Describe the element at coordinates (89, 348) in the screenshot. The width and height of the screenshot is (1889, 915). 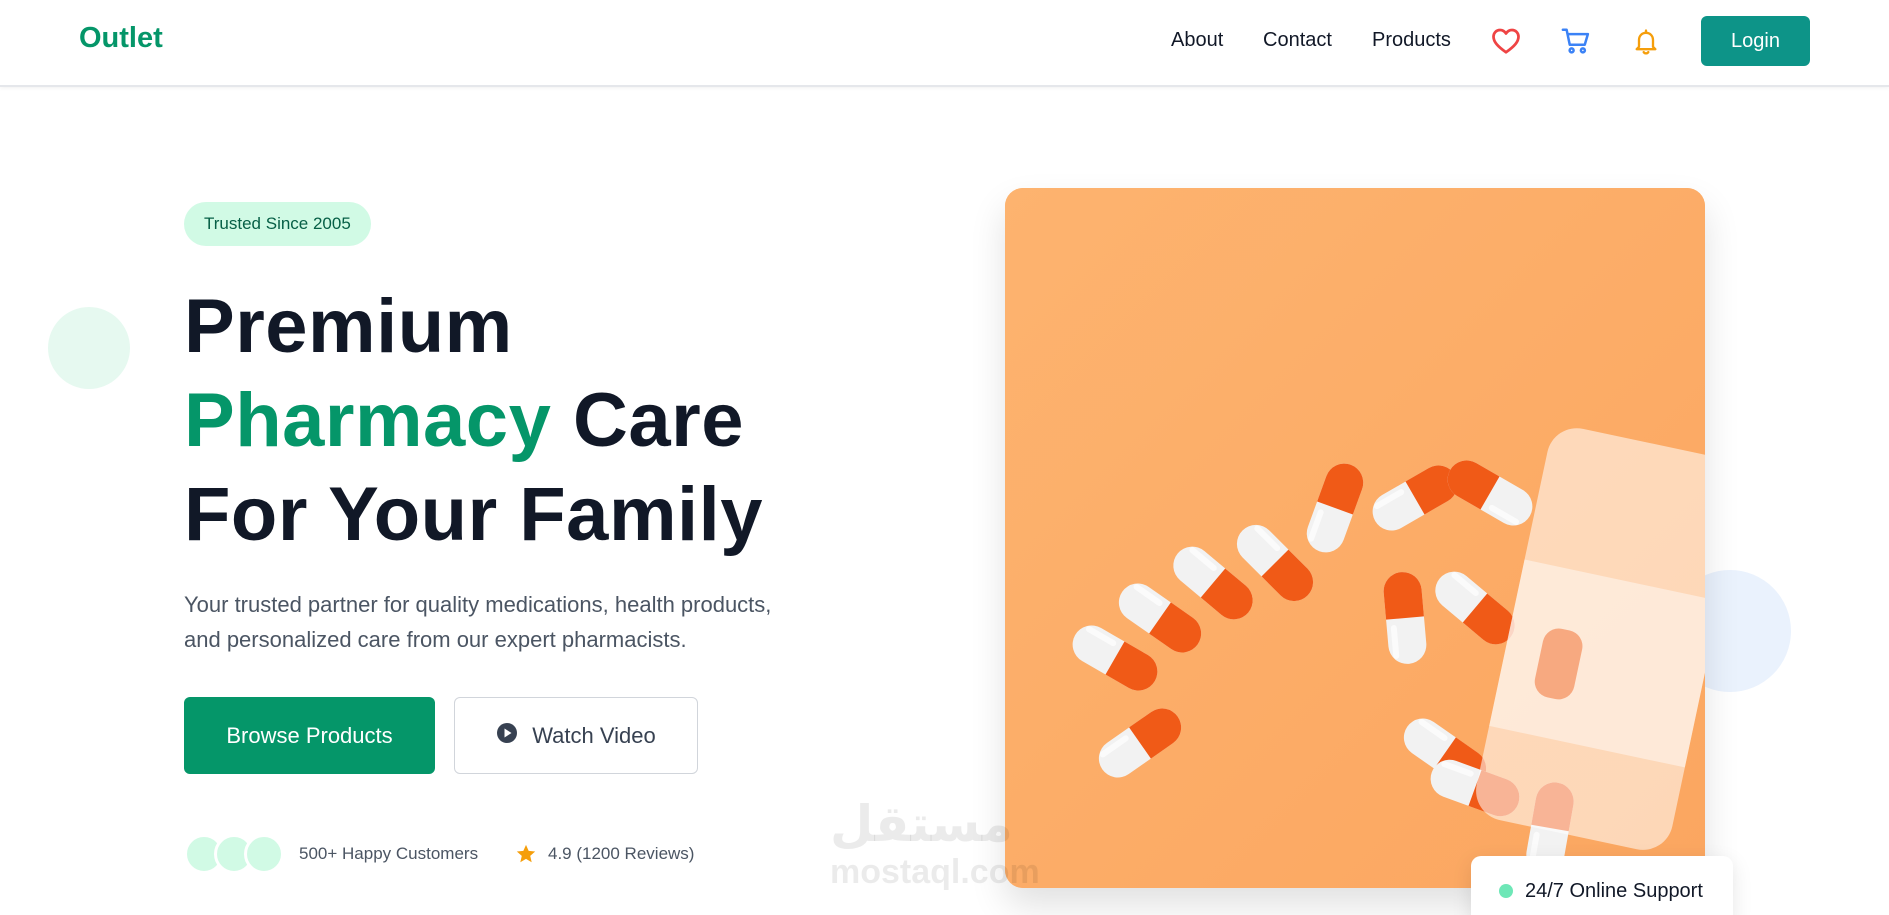
I see `decorative-circle-green` at that location.